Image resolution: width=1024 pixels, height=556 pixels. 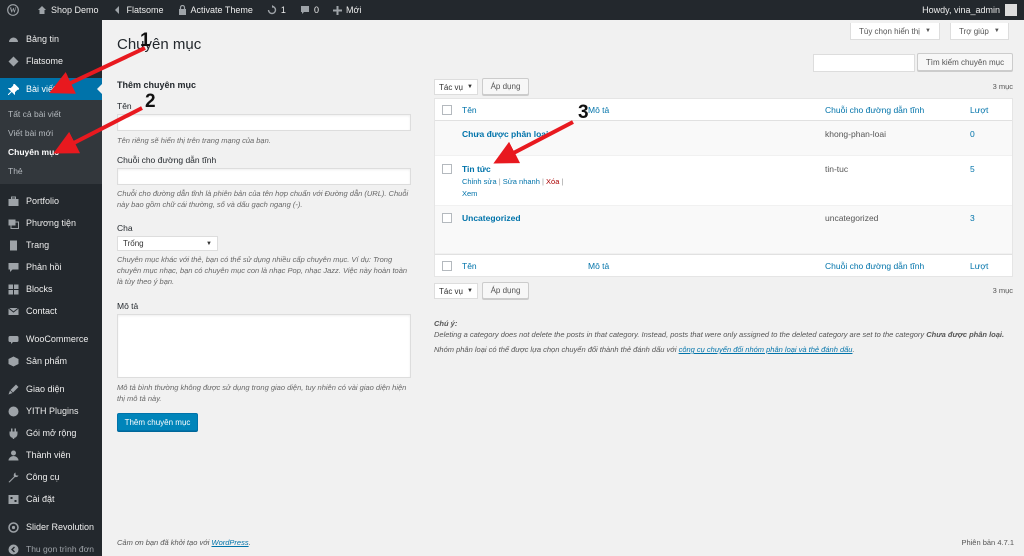 What do you see at coordinates (505, 134) in the screenshot?
I see `category-name-link: Chưa được phân loại` at bounding box center [505, 134].